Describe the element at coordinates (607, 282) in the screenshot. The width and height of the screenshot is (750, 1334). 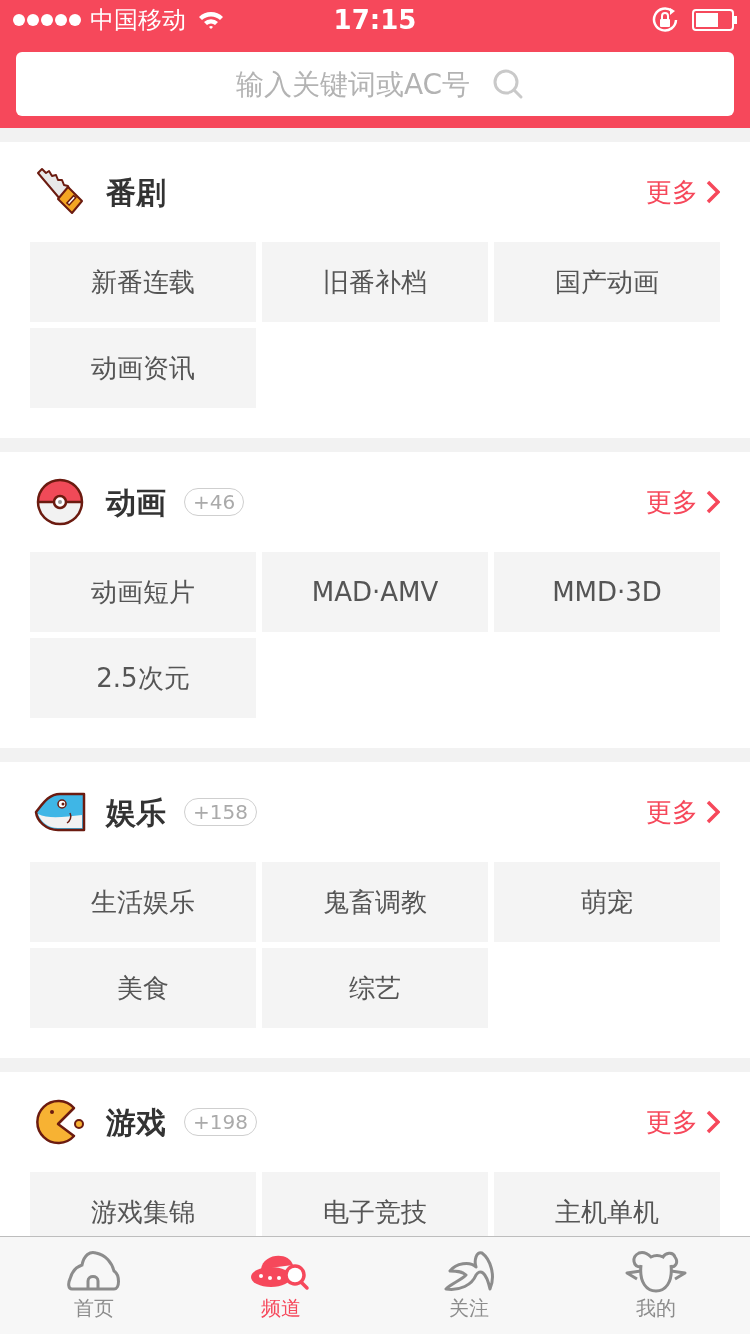
I see `channel-button: 国产动画` at that location.